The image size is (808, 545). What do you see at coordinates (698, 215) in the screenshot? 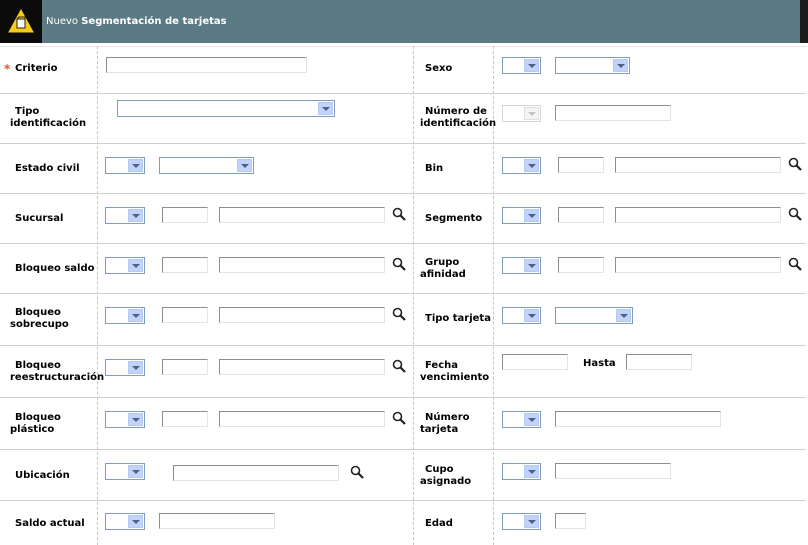
I see `segmento-description-input` at bounding box center [698, 215].